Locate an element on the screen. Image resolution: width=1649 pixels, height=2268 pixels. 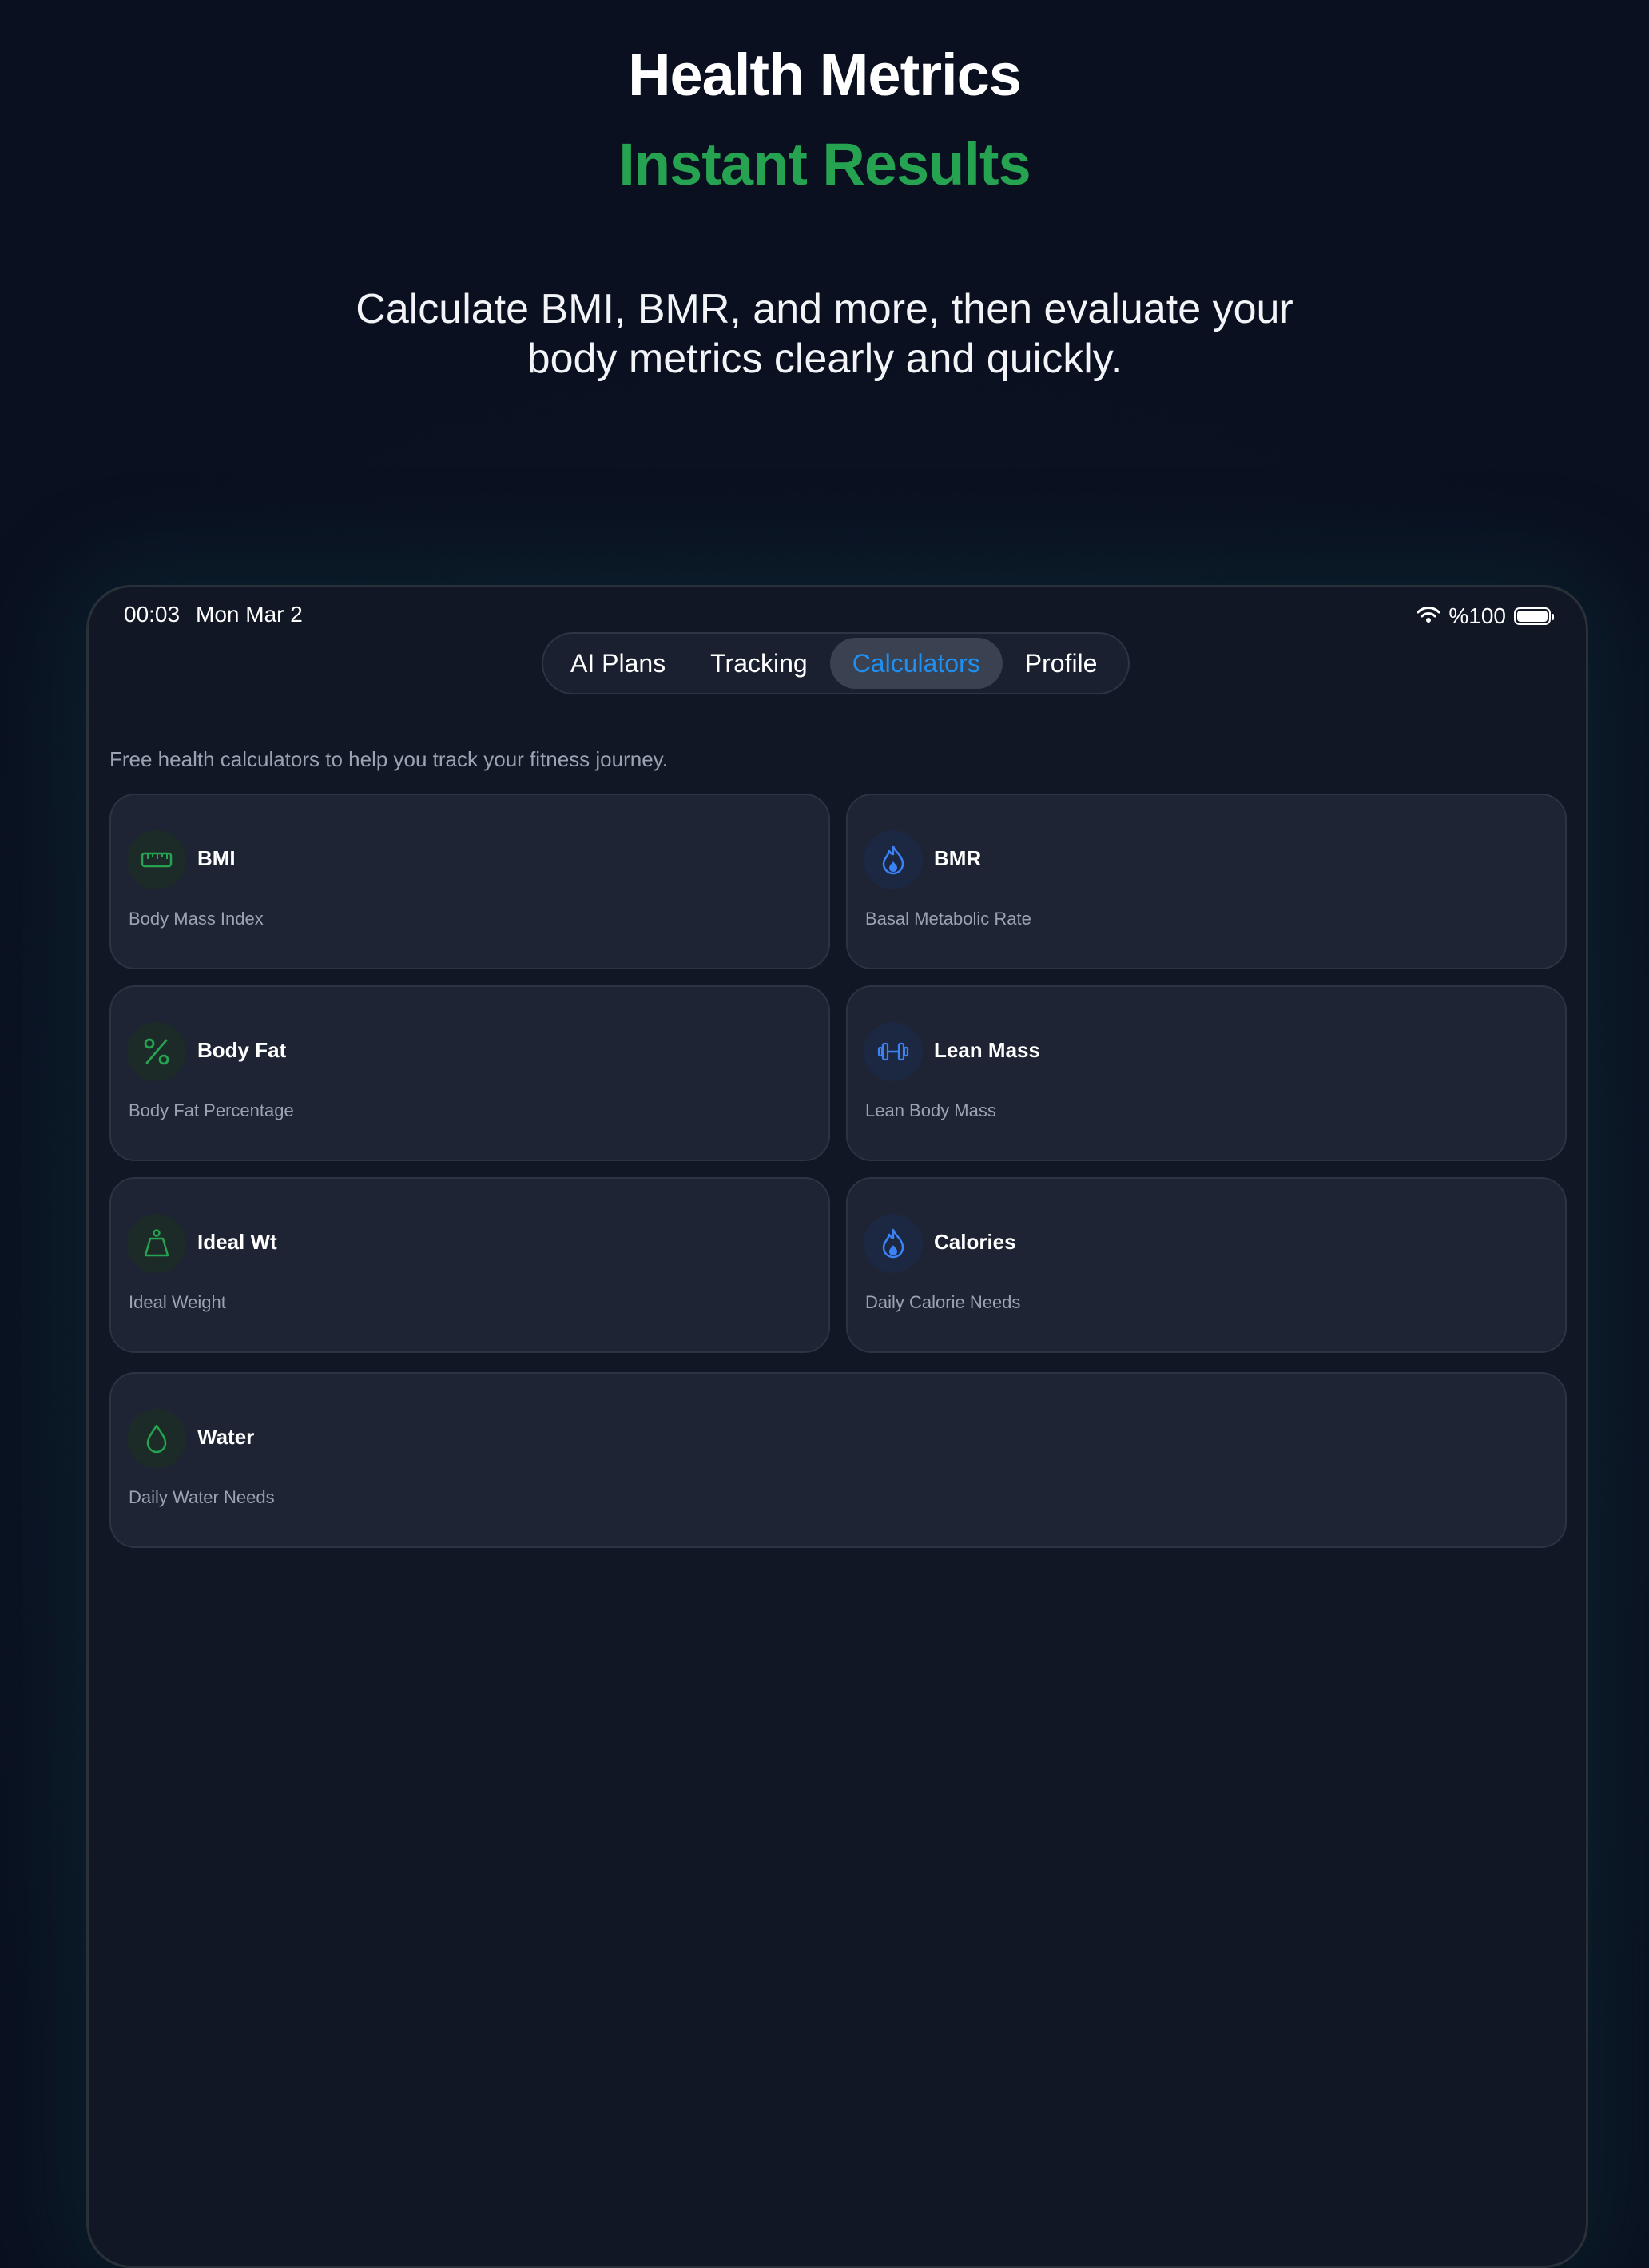
calculator-card-calories: Calories Daily Calorie Needs is located at coordinates (1206, 1265).